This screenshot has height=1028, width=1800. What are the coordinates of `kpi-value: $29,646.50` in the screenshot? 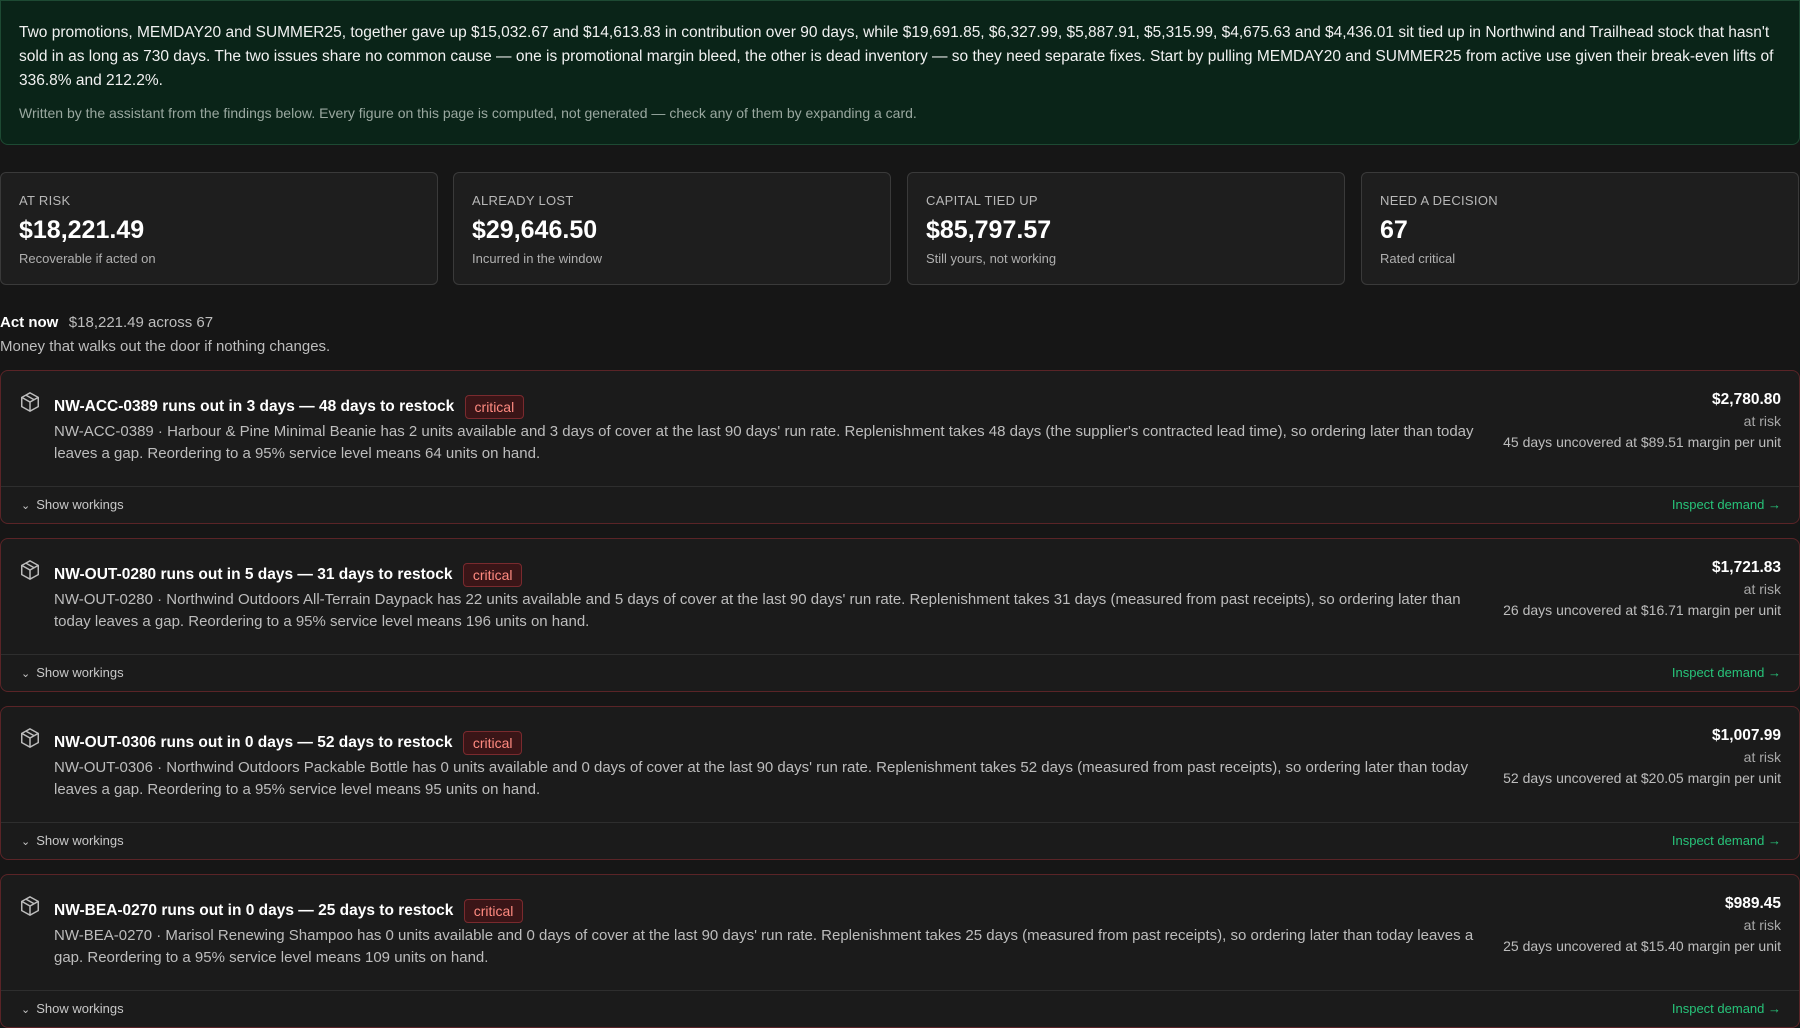 It's located at (535, 230).